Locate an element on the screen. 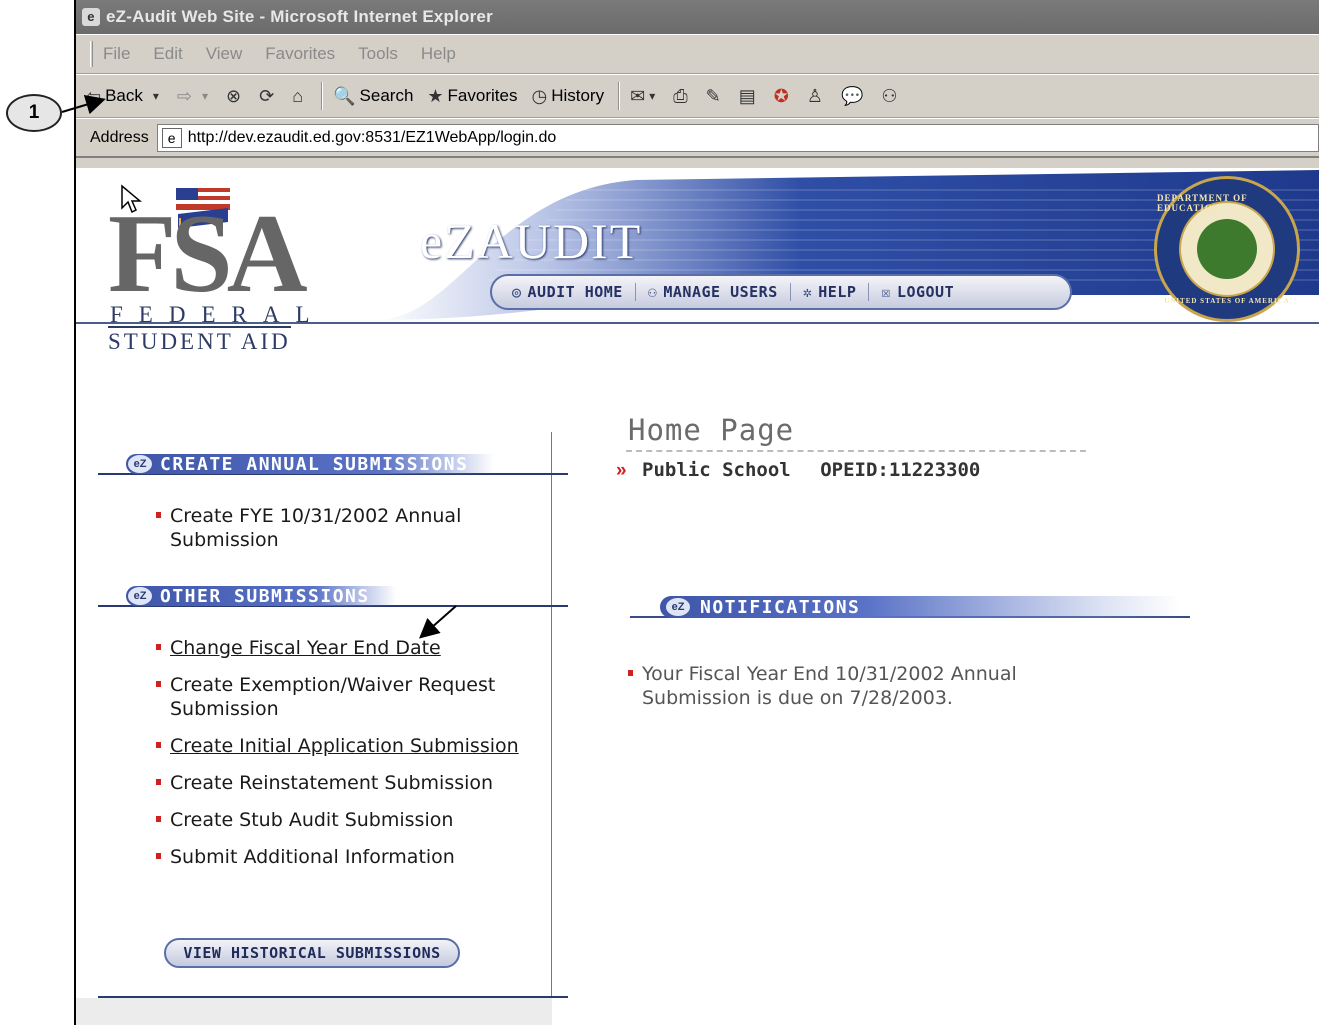  fsa-letters: FSA is located at coordinates (208, 254).